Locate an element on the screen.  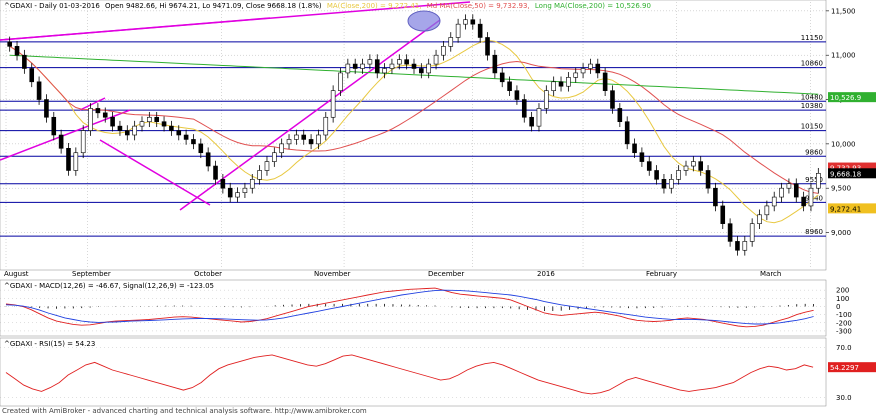
rsi-badge-label: 54.2297 is located at coordinates (844, 368).